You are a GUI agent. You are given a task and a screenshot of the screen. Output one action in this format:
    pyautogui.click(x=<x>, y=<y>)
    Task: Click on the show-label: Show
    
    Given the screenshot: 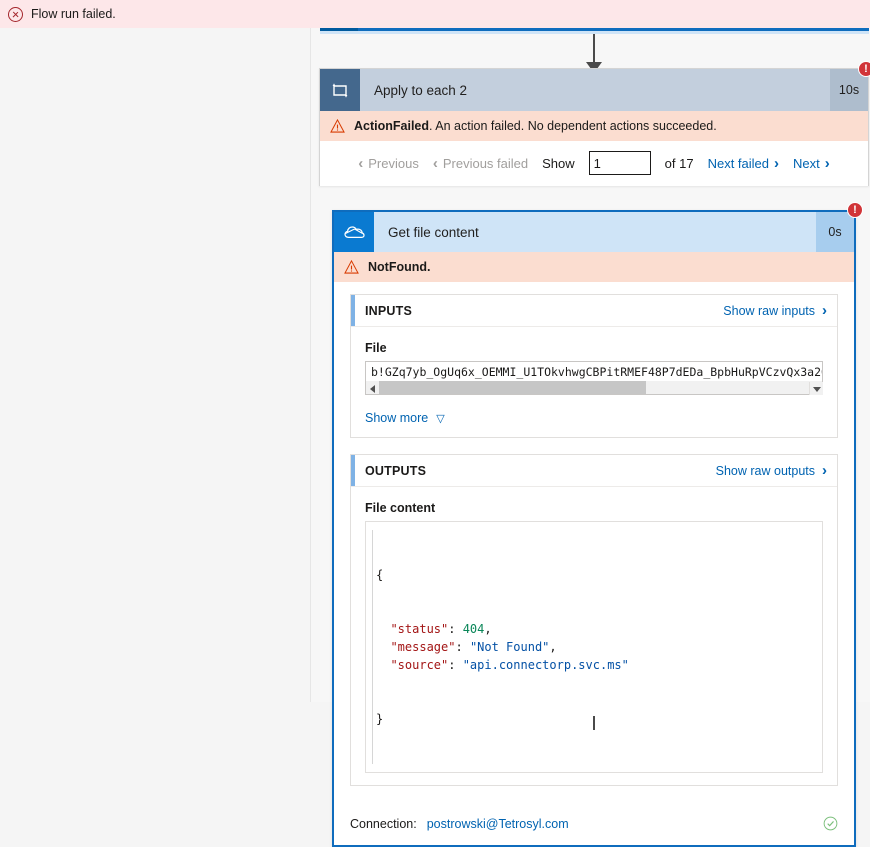 What is the action you would take?
    pyautogui.click(x=558, y=163)
    